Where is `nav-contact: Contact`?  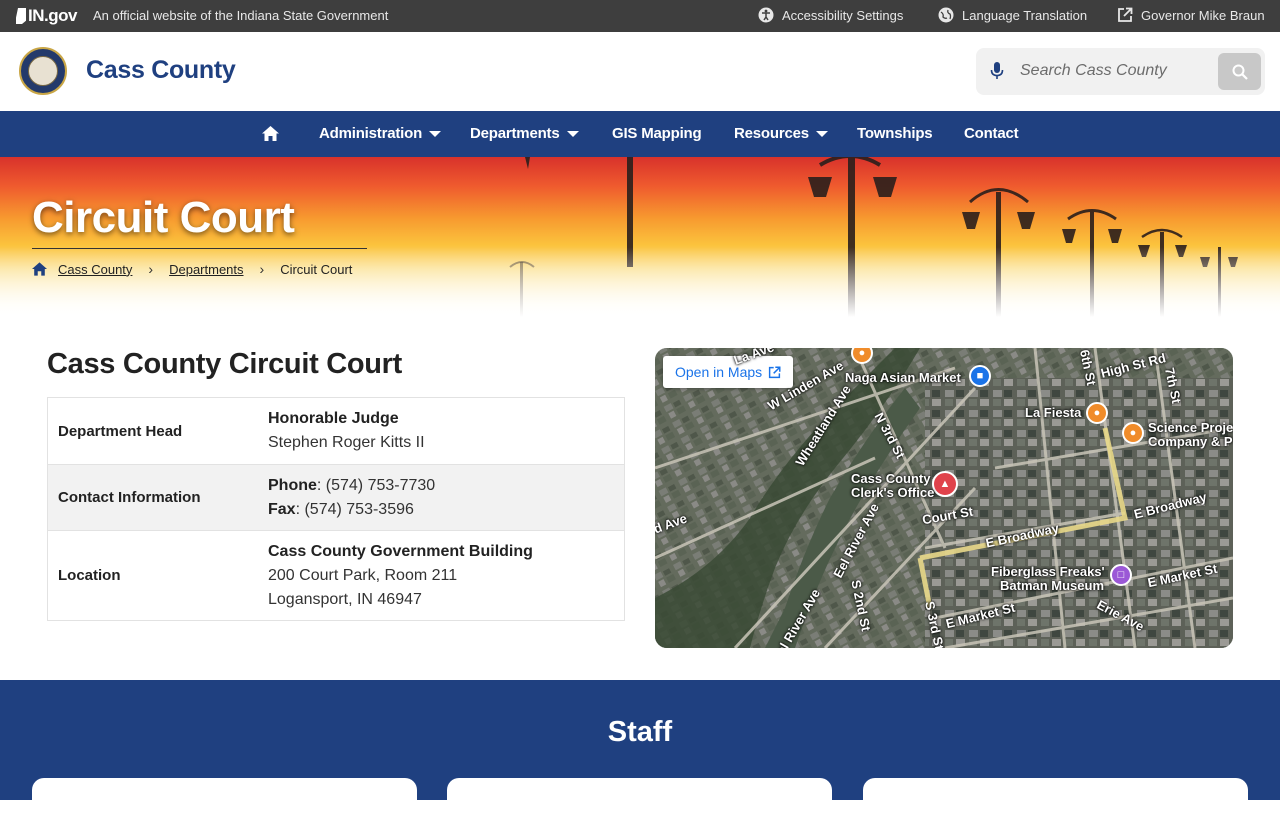
nav-contact: Contact is located at coordinates (991, 133).